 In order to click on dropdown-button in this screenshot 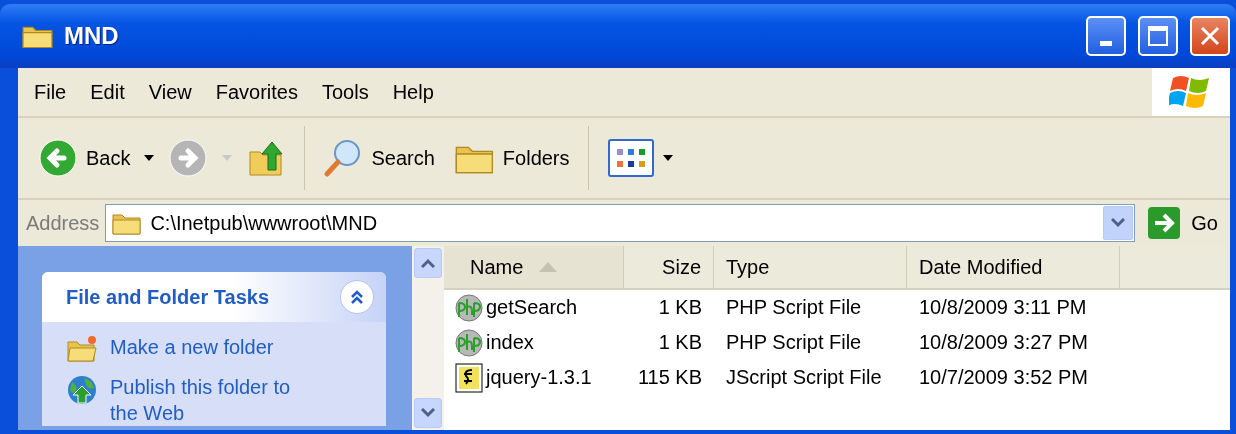, I will do `click(1118, 223)`.